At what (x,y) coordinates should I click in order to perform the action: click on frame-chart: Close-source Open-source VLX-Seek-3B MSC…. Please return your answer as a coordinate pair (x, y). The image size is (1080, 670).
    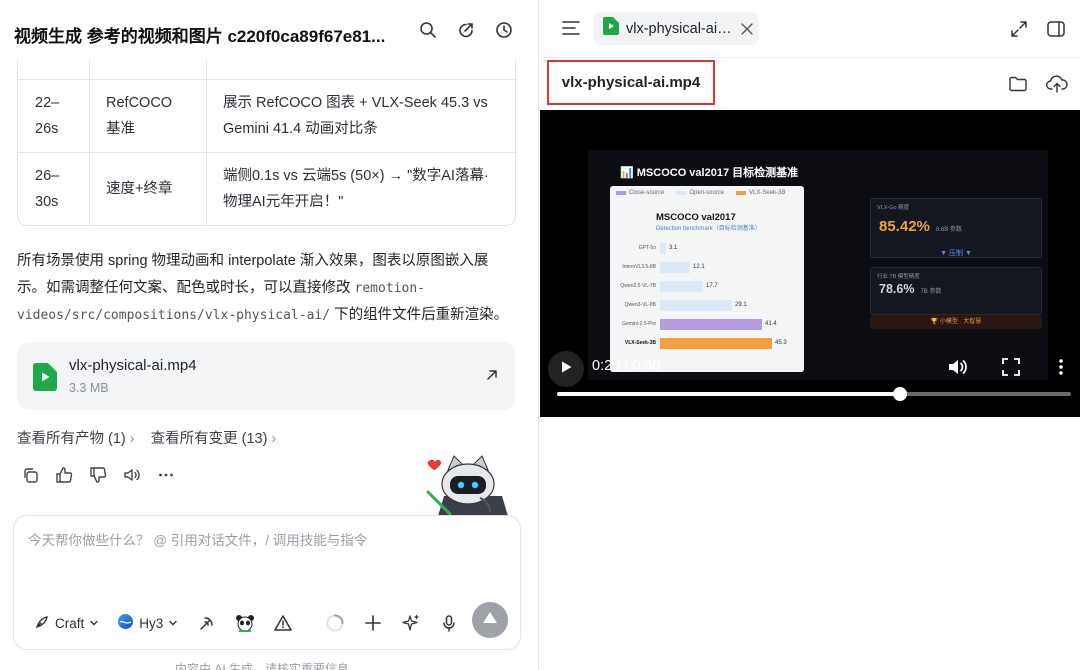
    Looking at the image, I should click on (707, 279).